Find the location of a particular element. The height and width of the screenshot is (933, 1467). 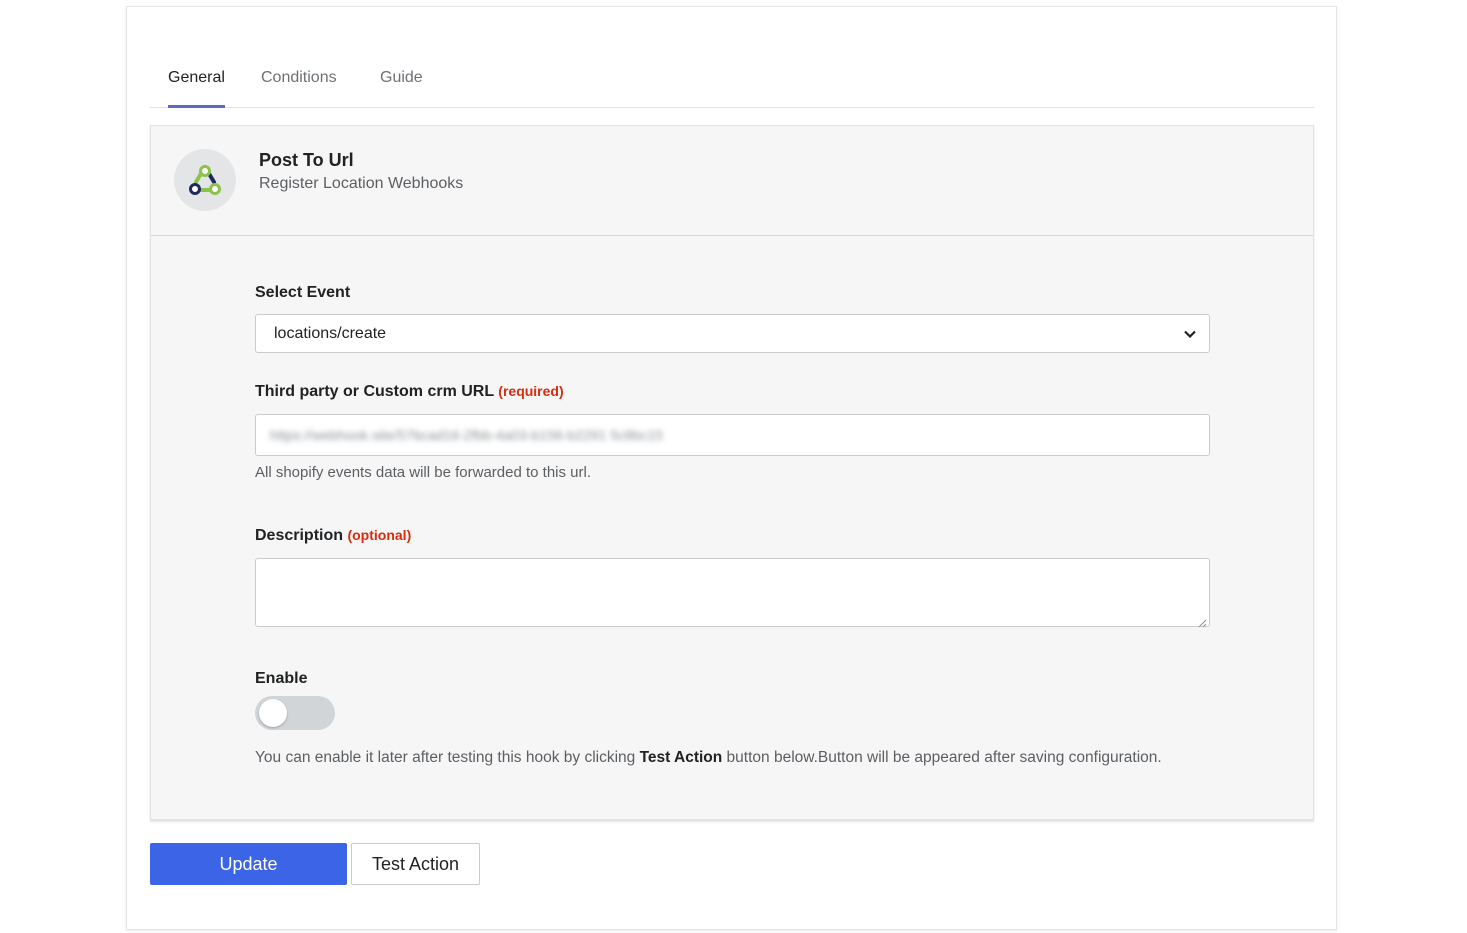

test-action-button: Test Action is located at coordinates (415, 864).